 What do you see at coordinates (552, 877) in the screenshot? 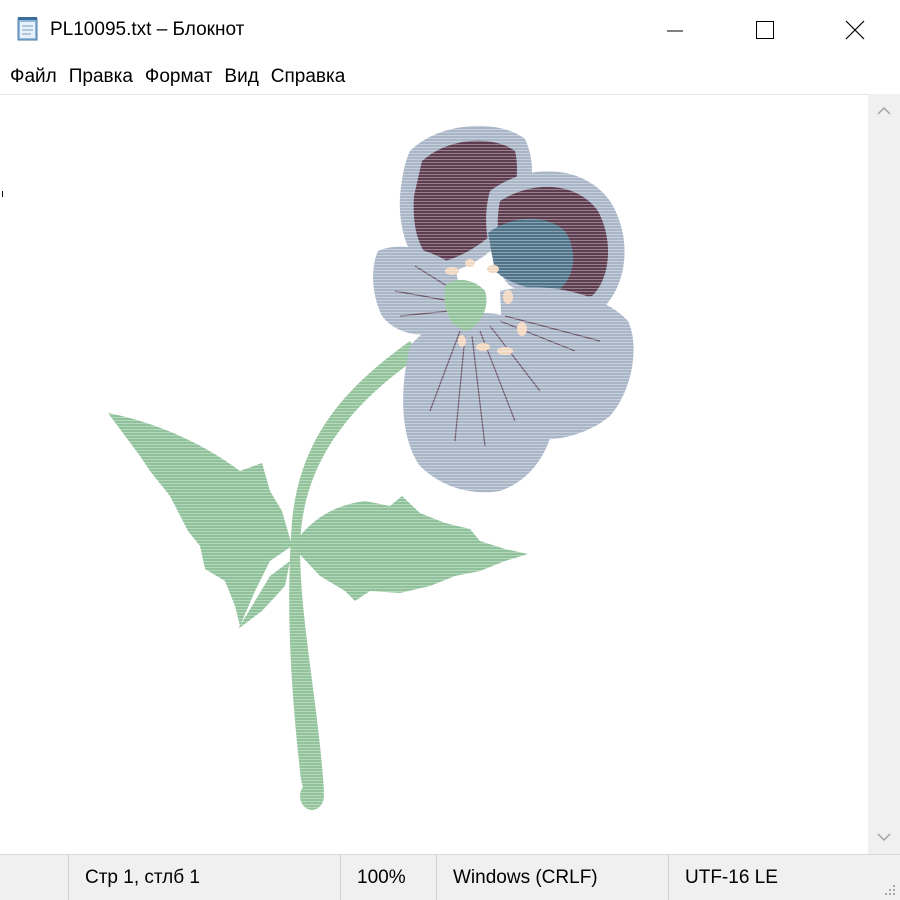
I see `line-endings: Windows (CRLF)` at bounding box center [552, 877].